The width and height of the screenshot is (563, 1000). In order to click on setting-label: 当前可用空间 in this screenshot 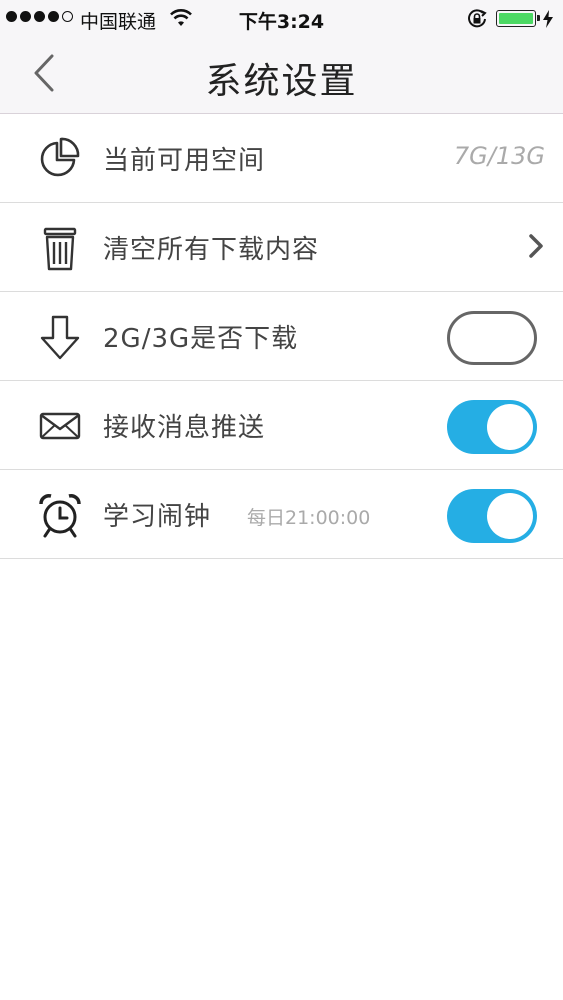, I will do `click(184, 161)`.